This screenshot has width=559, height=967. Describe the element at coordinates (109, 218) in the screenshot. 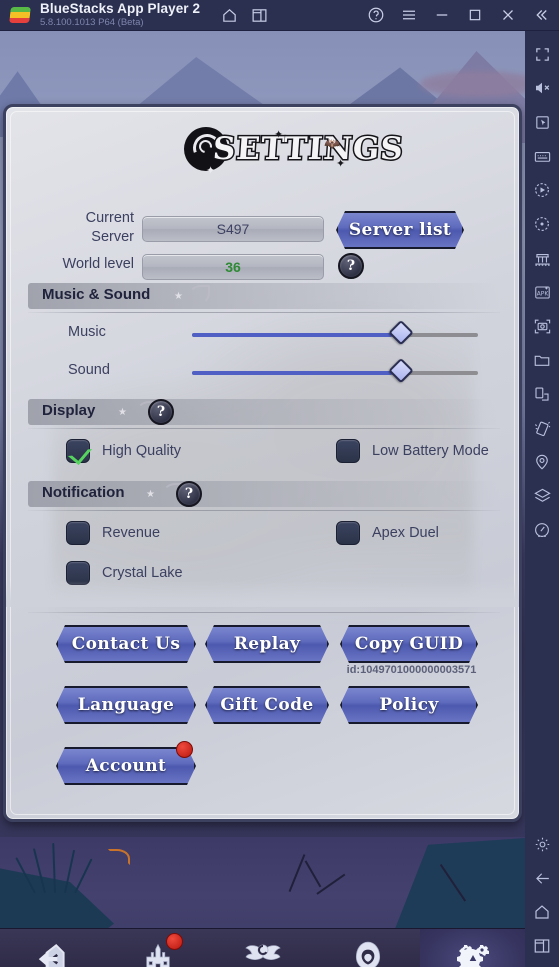

I see `current-server-label-line1: Current` at that location.